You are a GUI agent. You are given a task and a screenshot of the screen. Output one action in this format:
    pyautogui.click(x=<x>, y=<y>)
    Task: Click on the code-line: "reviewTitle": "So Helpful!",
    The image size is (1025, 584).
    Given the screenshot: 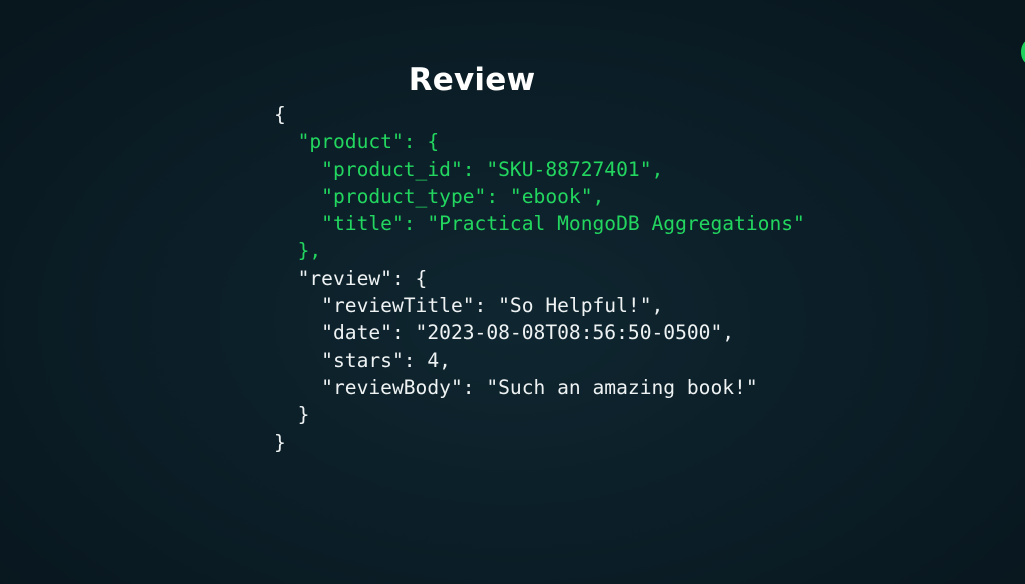 What is the action you would take?
    pyautogui.click(x=469, y=306)
    